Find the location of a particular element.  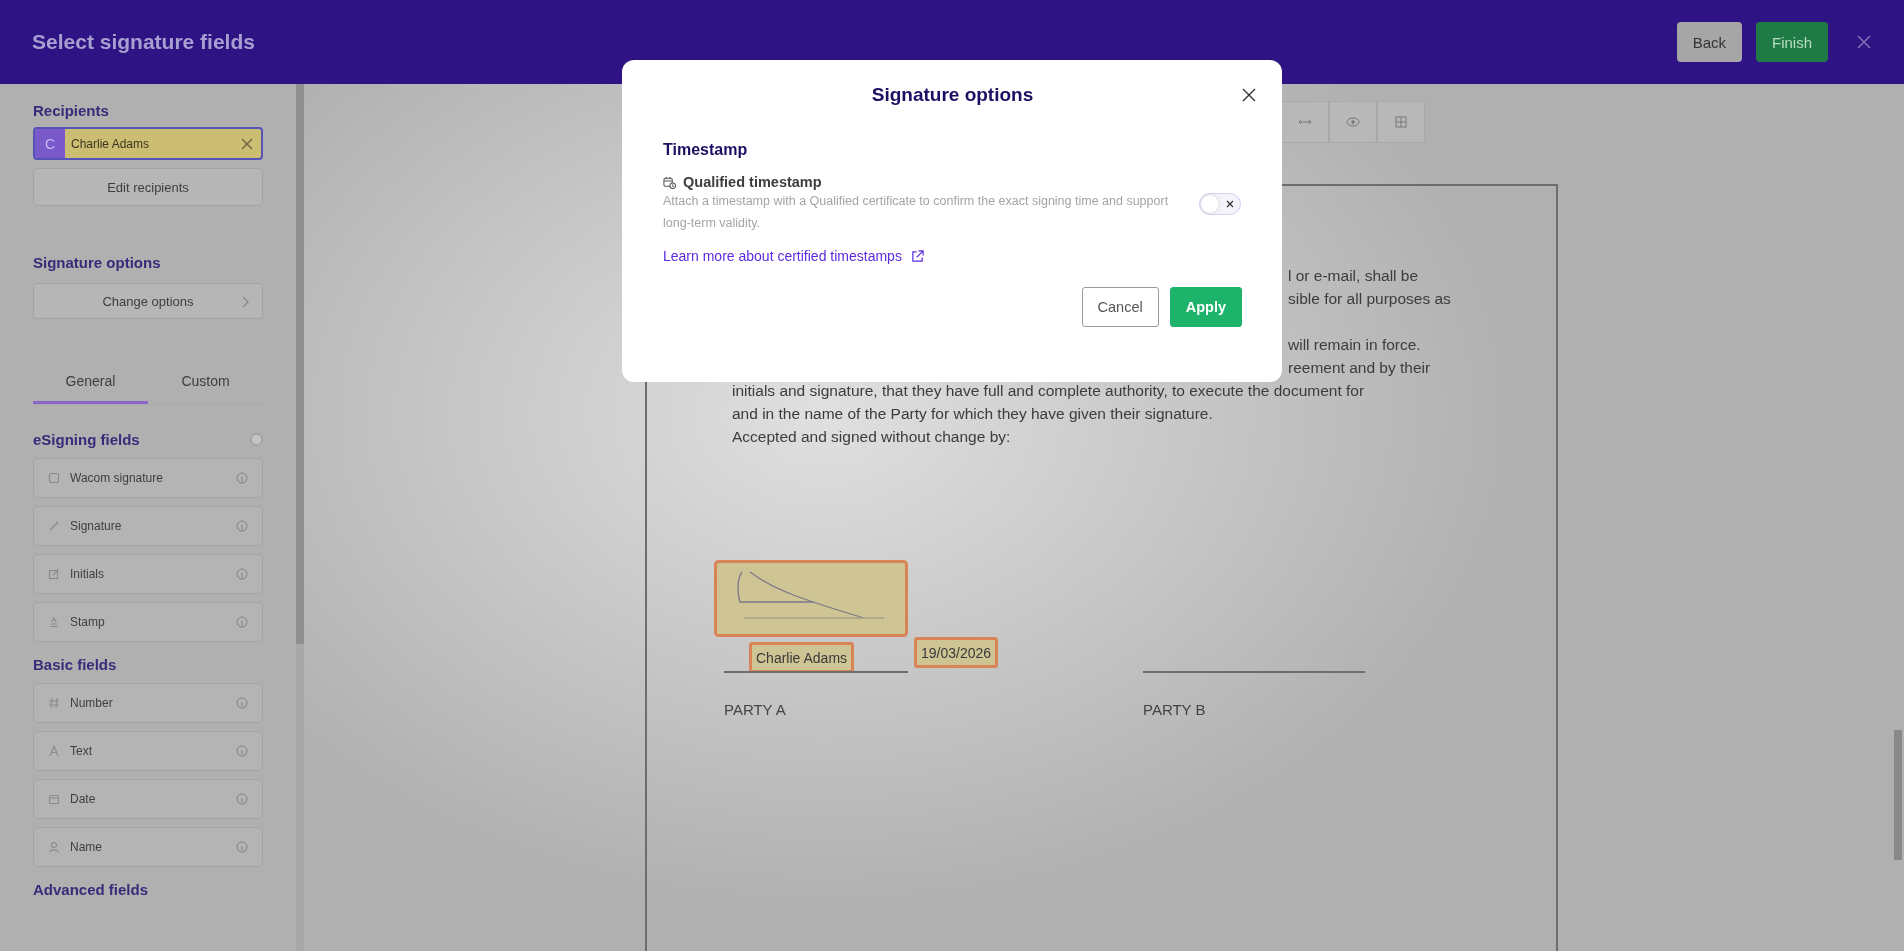

calendar-clock-icon is located at coordinates (669, 182).